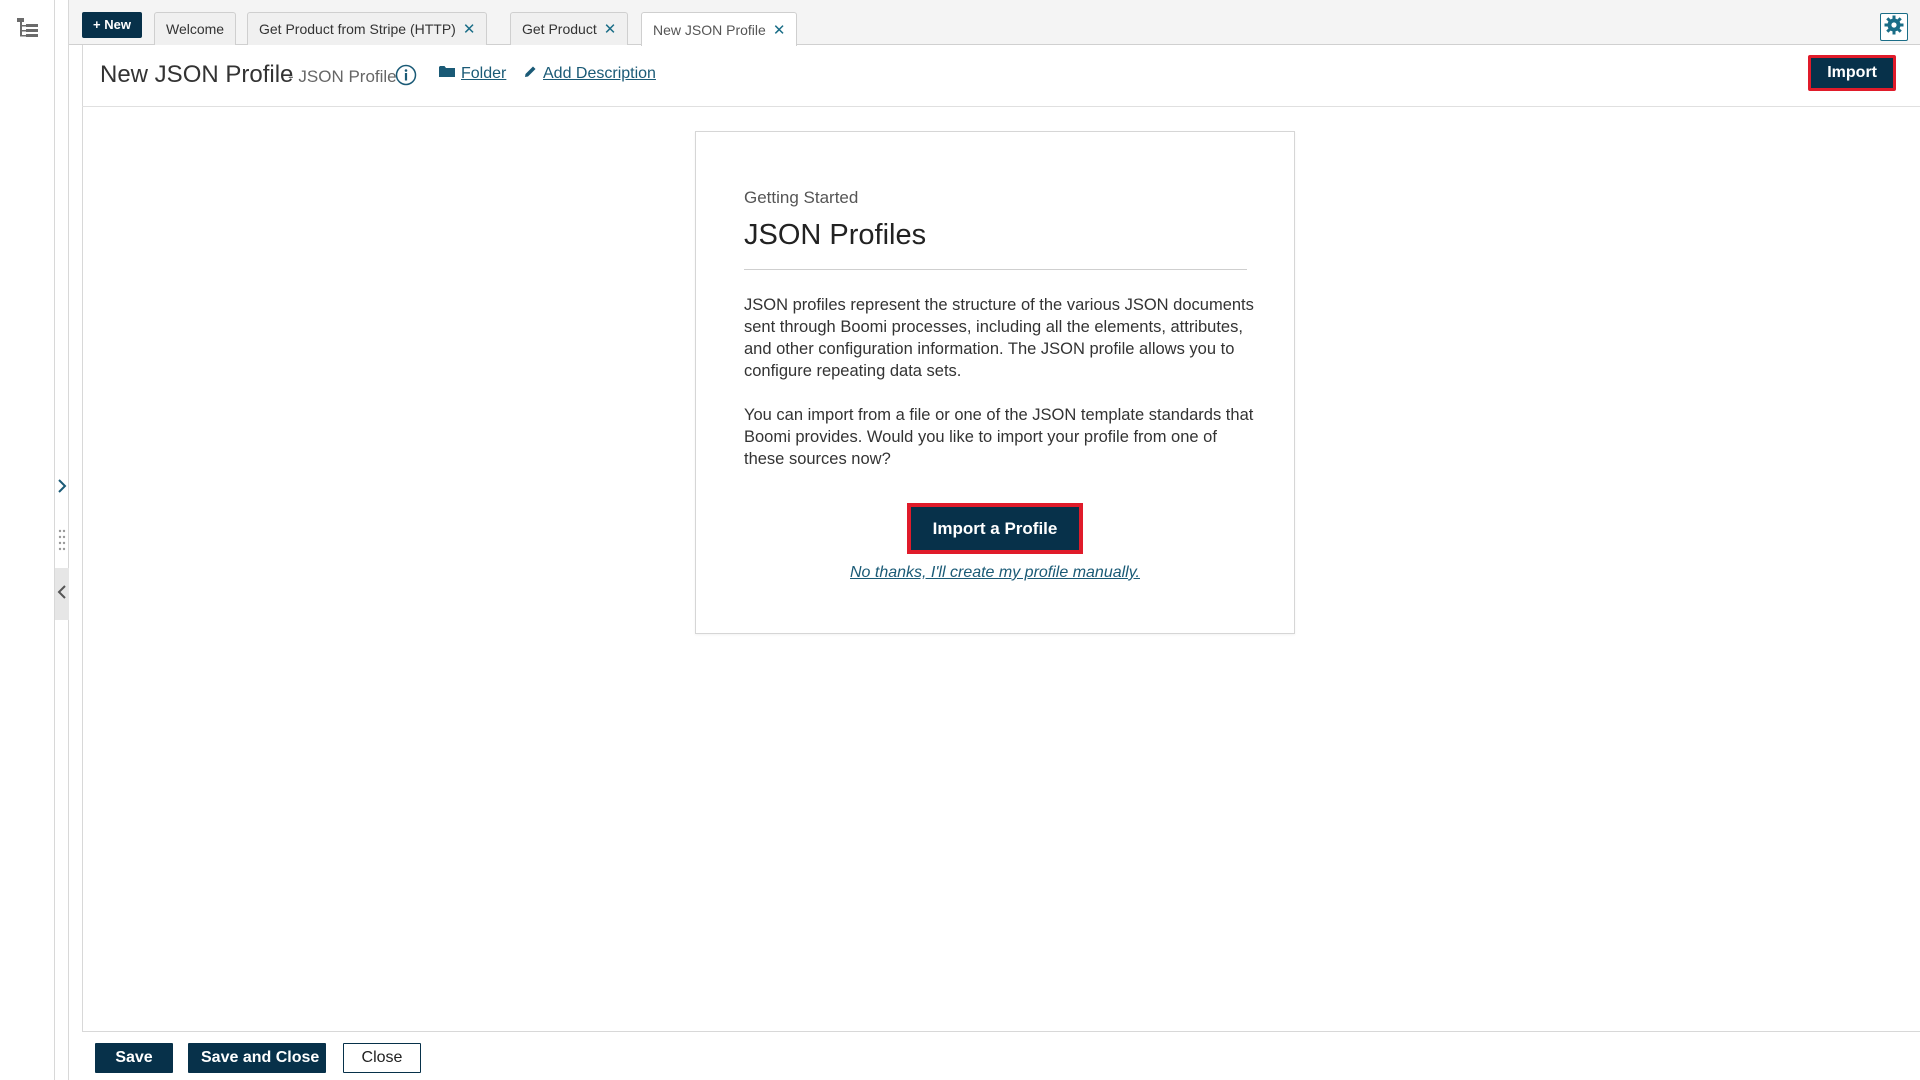 The image size is (1920, 1080). I want to click on pencil-icon, so click(530, 74).